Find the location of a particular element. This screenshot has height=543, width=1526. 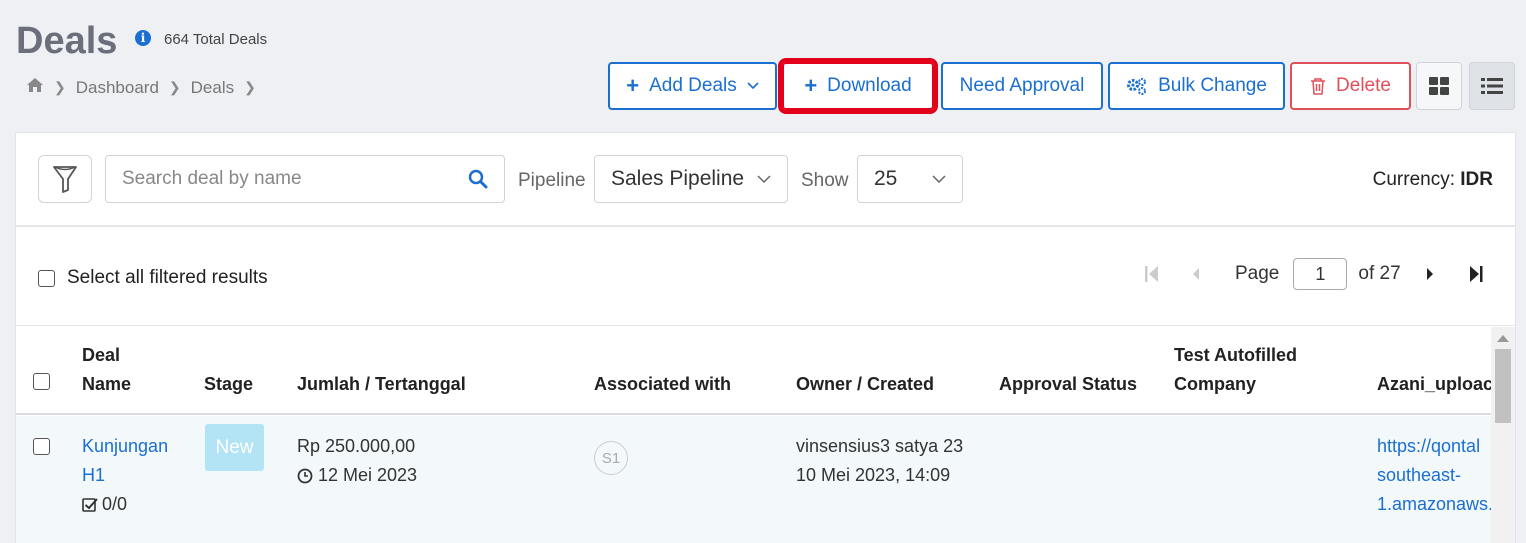

select-all-label: Select all filtered results is located at coordinates (167, 277).